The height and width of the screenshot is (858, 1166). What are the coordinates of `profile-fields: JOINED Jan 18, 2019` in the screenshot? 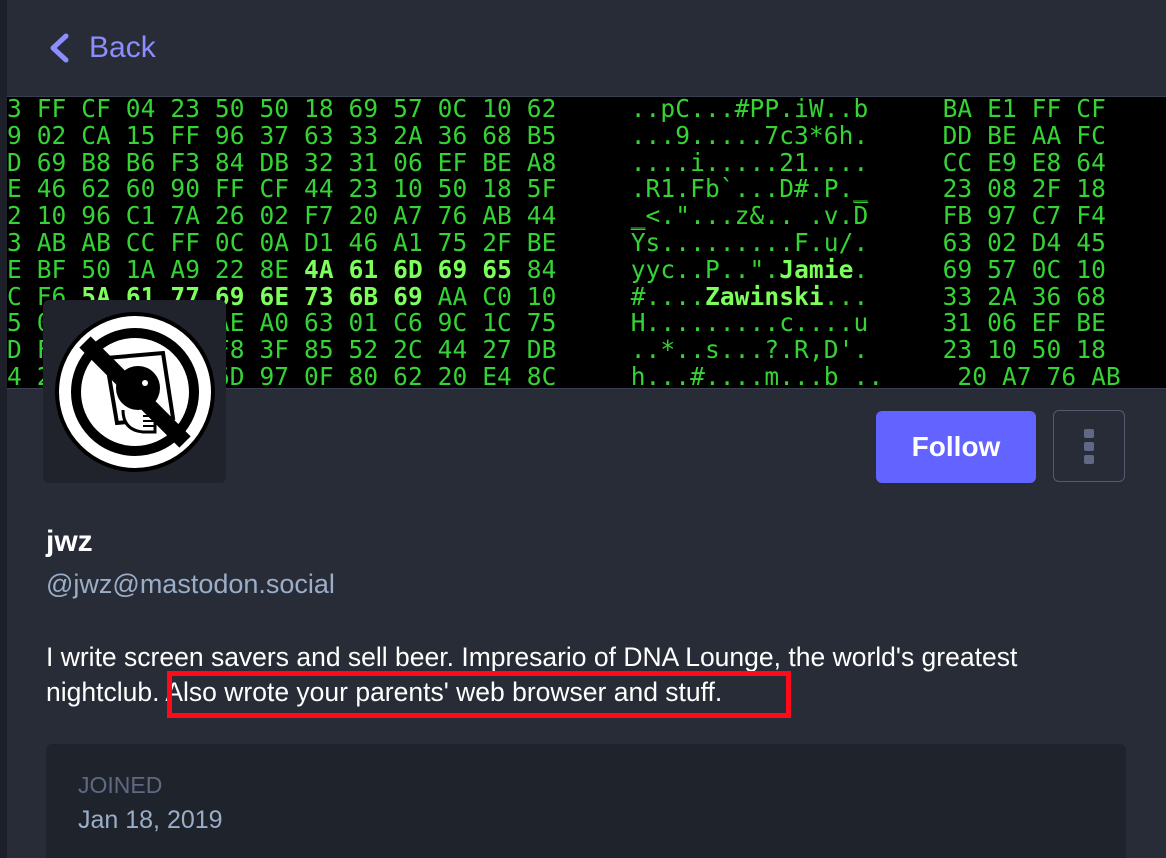 It's located at (586, 801).